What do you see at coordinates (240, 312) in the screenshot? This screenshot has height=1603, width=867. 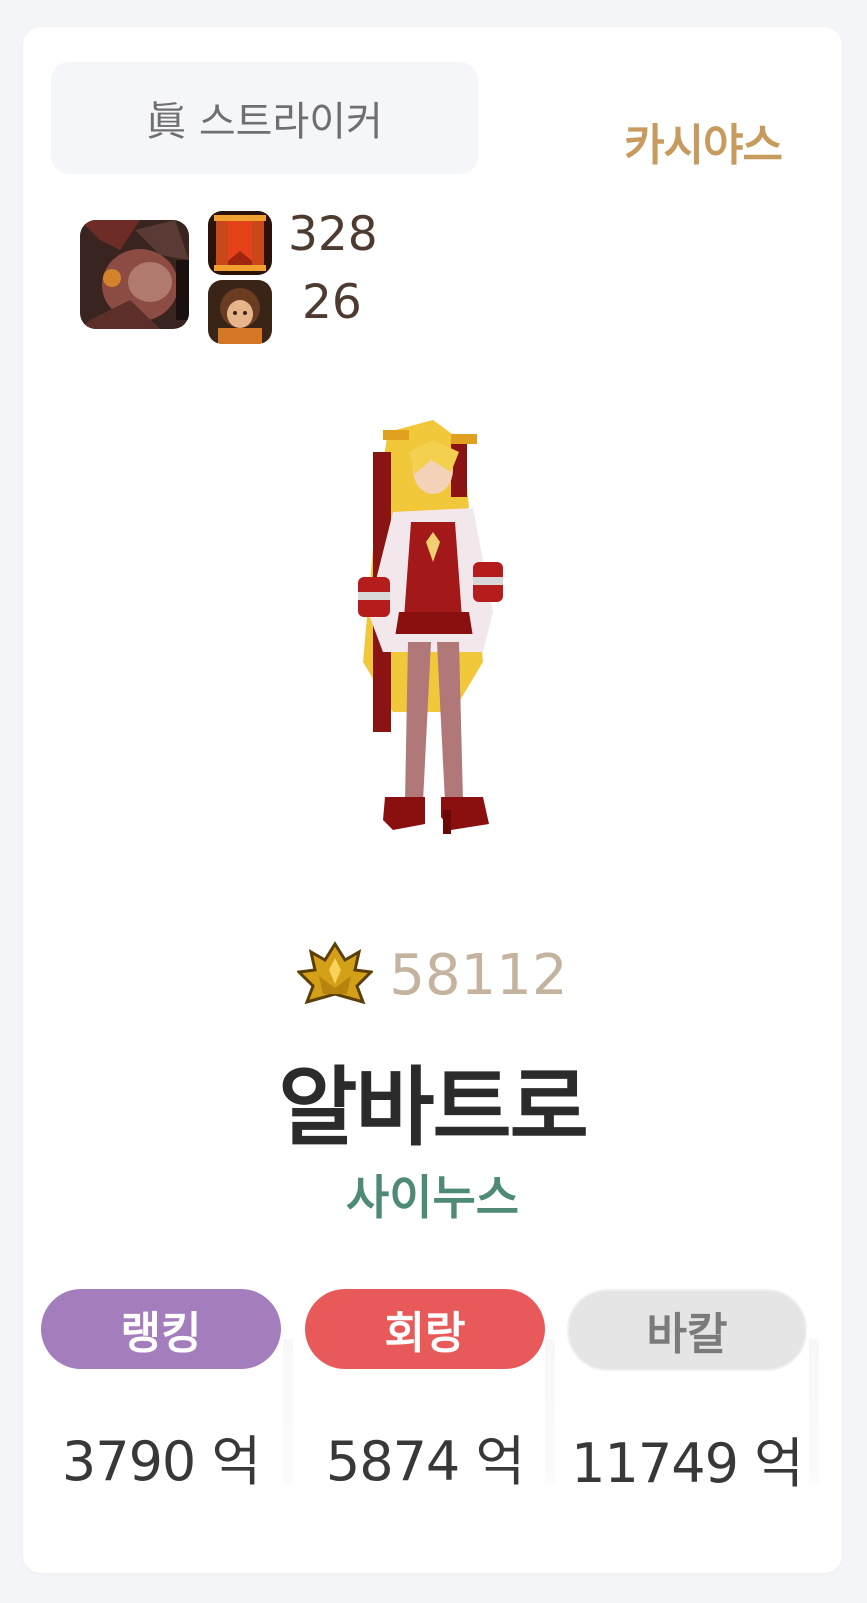 I see `character-face-icon` at bounding box center [240, 312].